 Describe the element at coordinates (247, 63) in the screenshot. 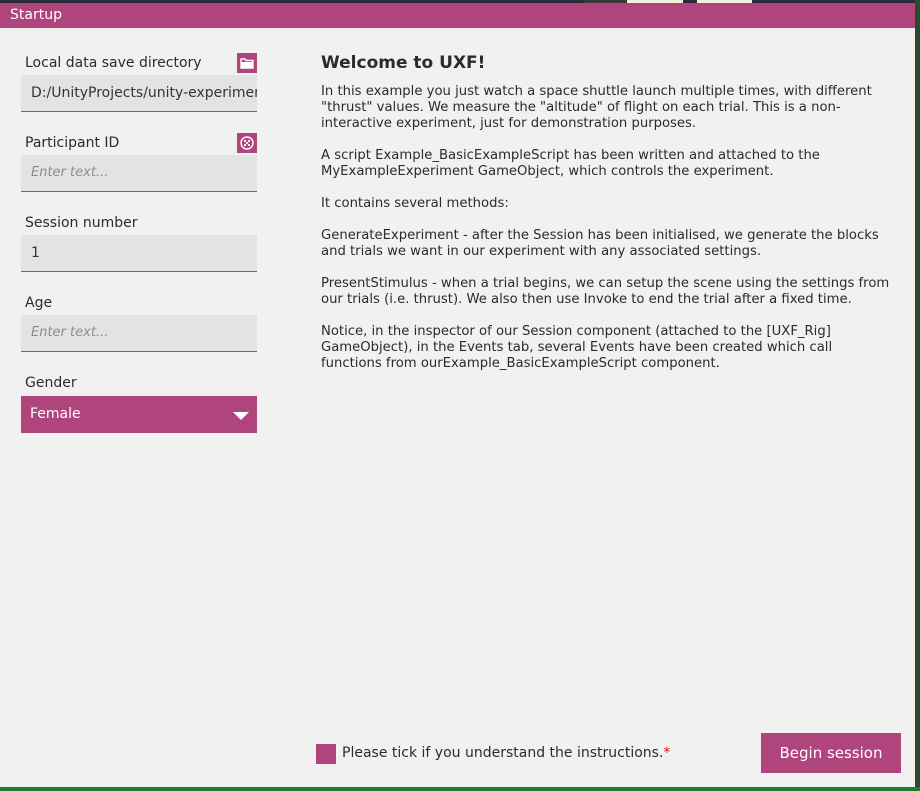

I see `folder-icon` at that location.